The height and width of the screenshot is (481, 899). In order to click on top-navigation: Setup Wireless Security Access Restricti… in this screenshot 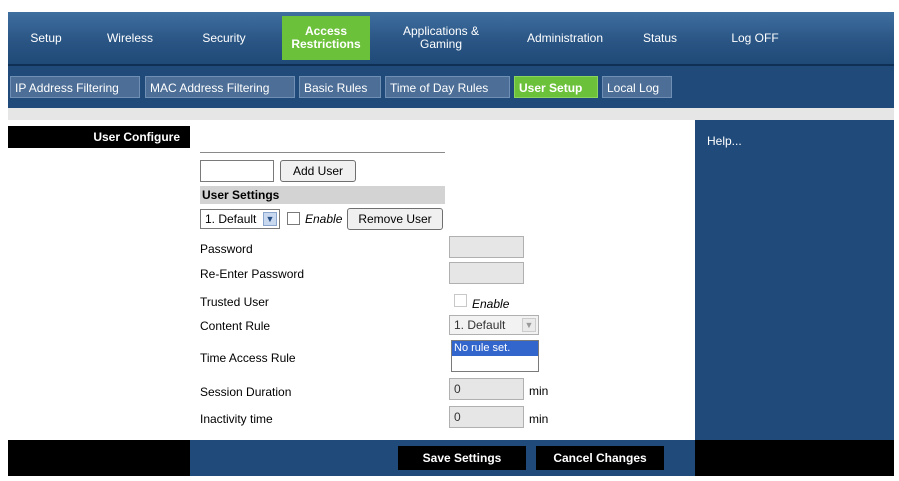, I will do `click(451, 38)`.